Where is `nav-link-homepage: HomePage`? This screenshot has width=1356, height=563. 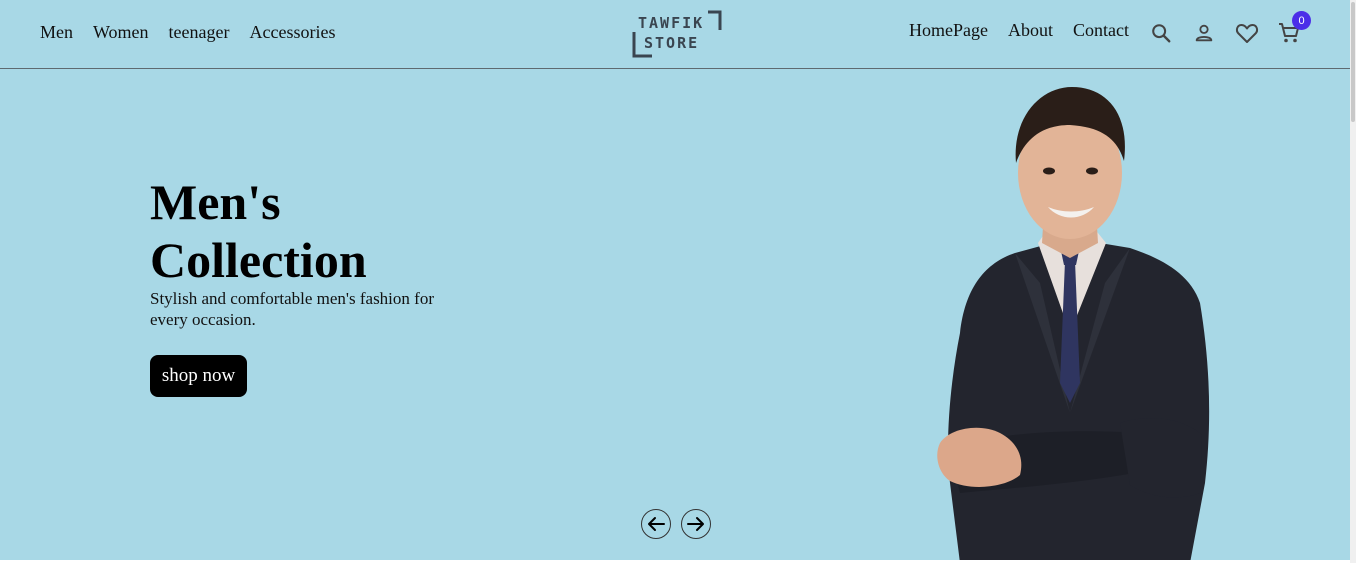 nav-link-homepage: HomePage is located at coordinates (948, 30).